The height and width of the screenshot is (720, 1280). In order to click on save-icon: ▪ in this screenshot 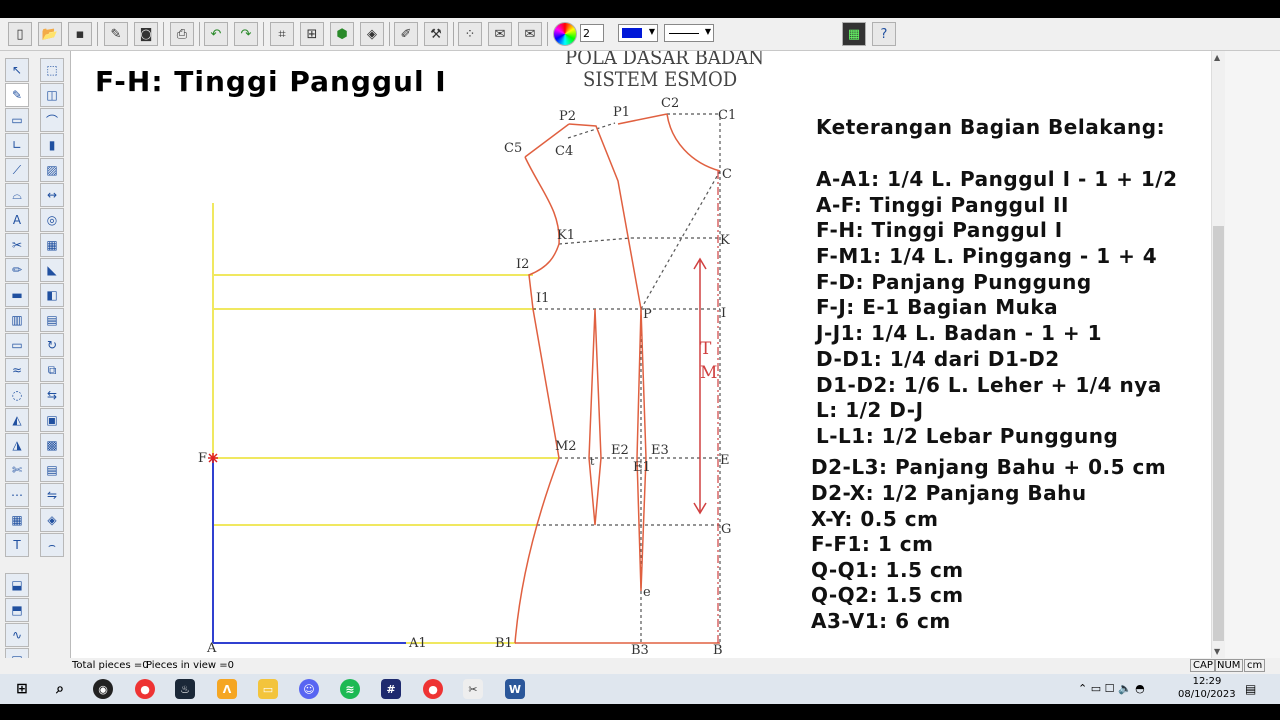, I will do `click(80, 34)`.